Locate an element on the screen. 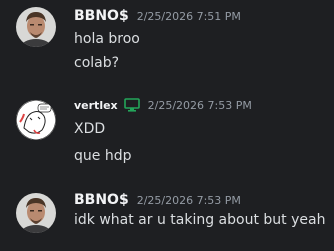 This screenshot has width=334, height=251. monitor-icon is located at coordinates (131, 105).